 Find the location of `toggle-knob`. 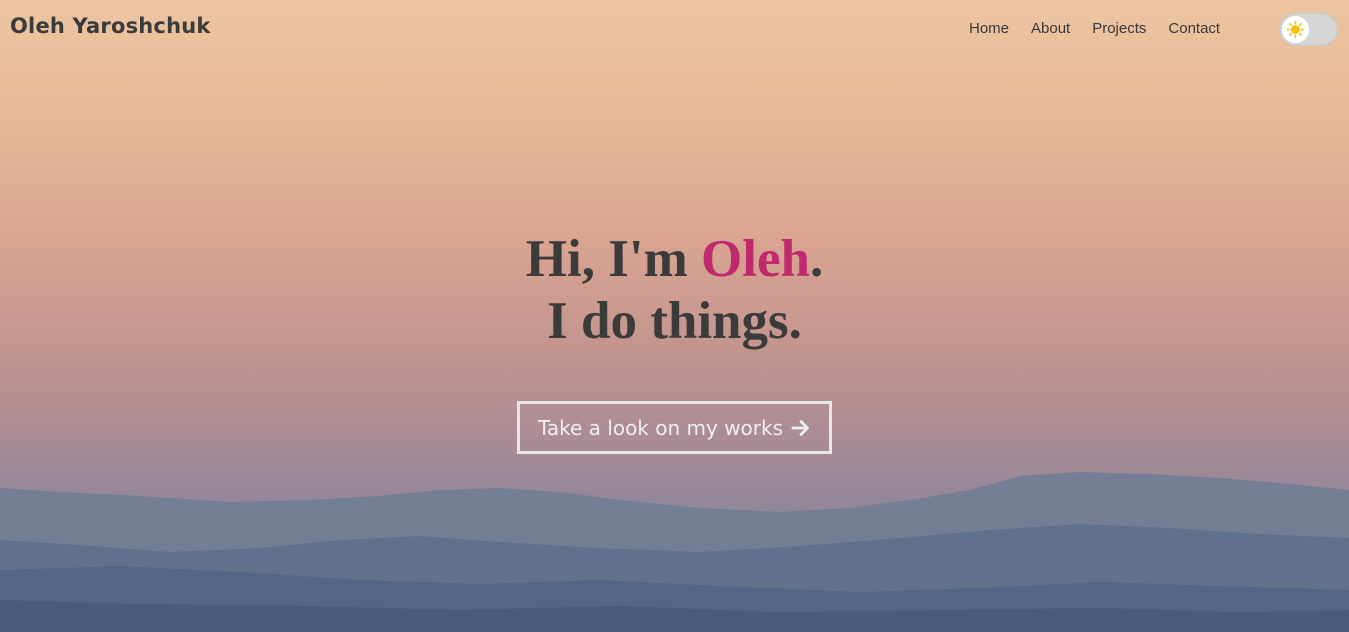

toggle-knob is located at coordinates (1295, 29).